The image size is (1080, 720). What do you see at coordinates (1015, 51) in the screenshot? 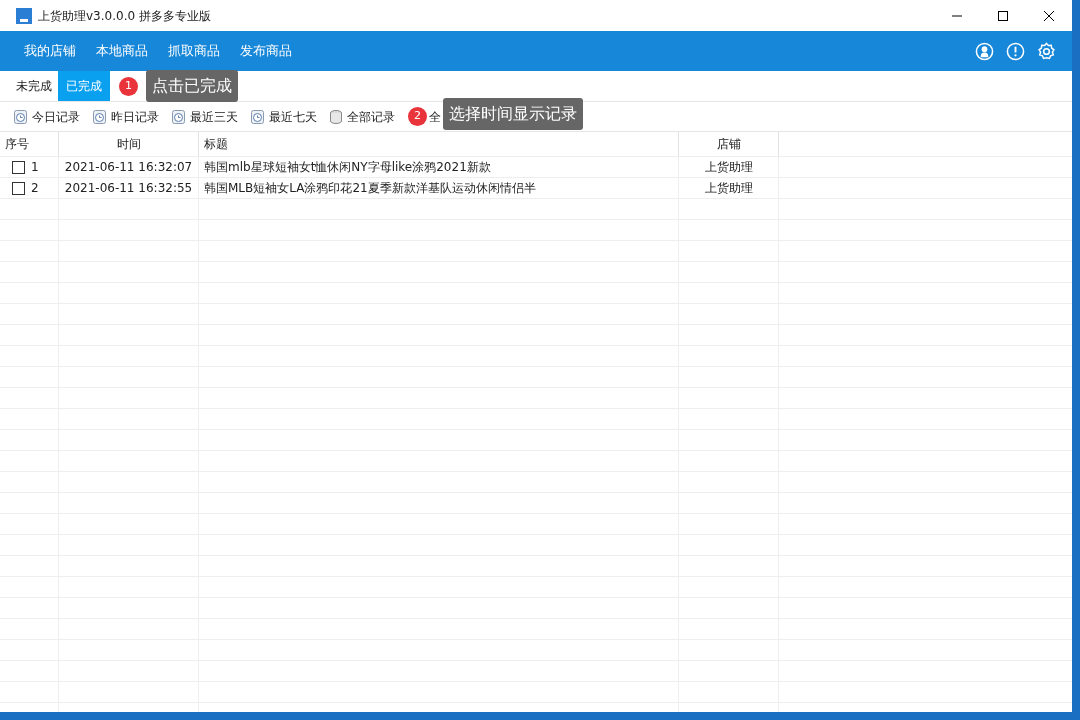
I see `info-icon` at bounding box center [1015, 51].